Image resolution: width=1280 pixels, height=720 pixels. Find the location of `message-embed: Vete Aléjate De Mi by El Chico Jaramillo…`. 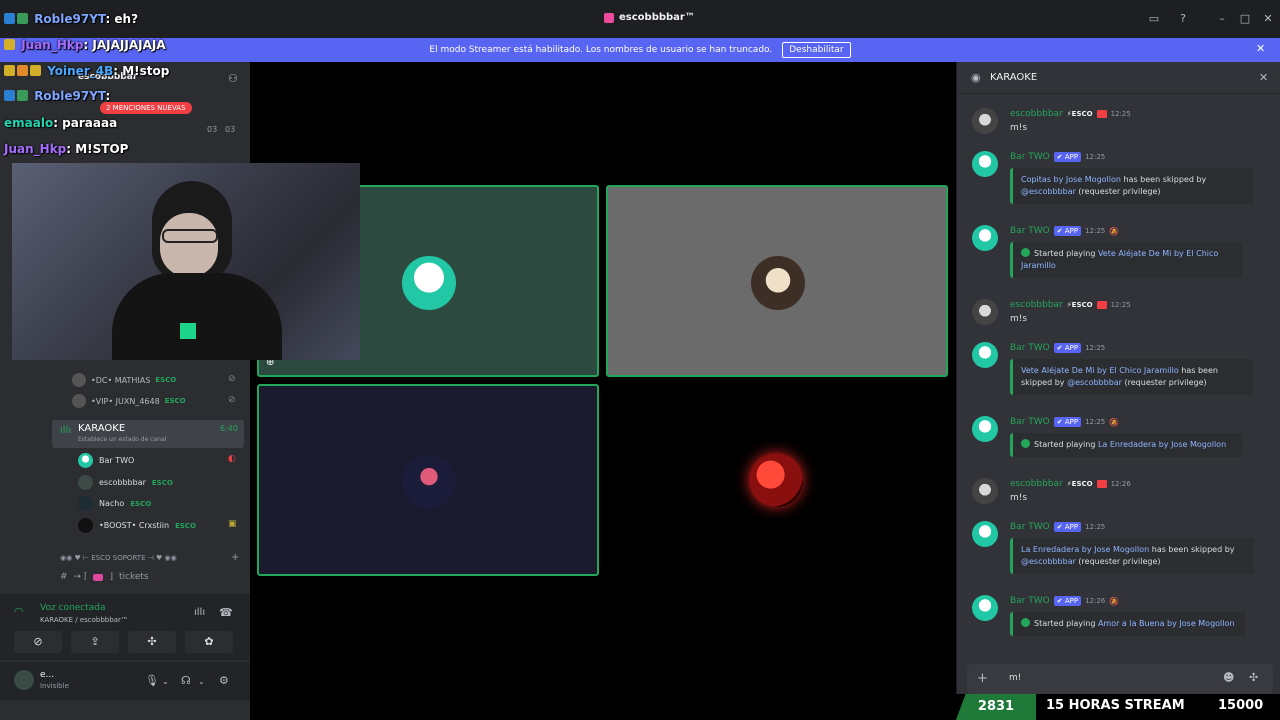

message-embed: Vete Aléjate De Mi by El Chico Jaramillo… is located at coordinates (1132, 377).